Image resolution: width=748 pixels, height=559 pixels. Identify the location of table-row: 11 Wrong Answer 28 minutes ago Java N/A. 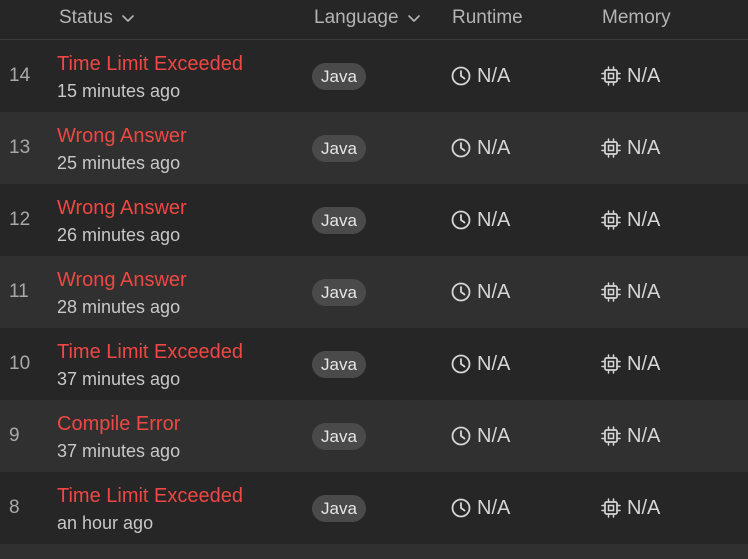
(374, 292).